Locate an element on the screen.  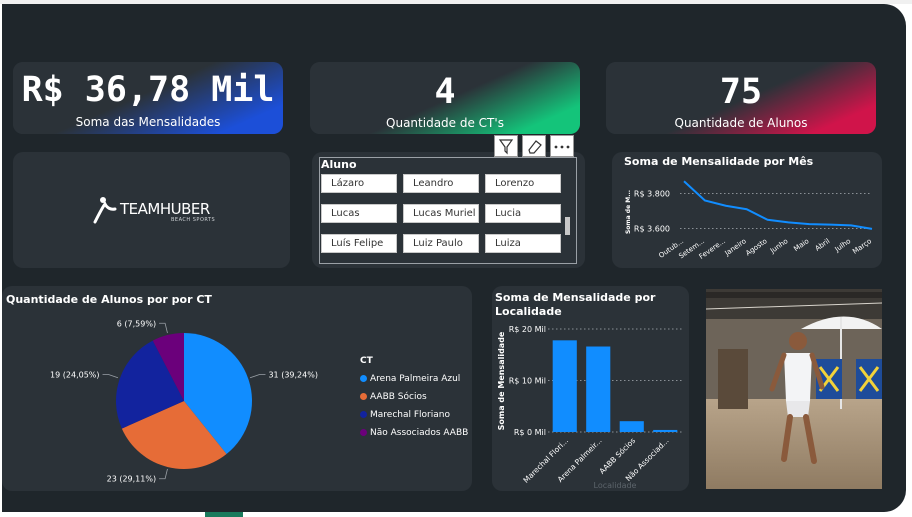
visual-toolbar is located at coordinates (535, 146).